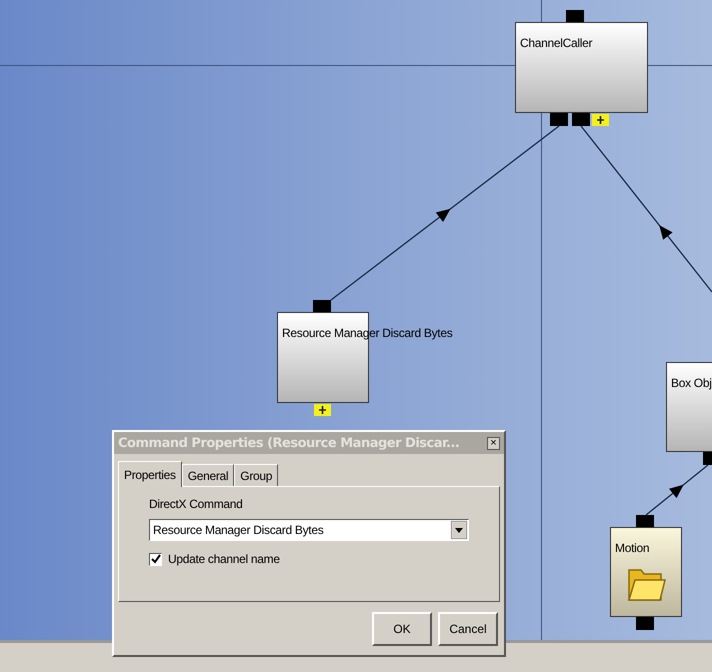  What do you see at coordinates (224, 559) in the screenshot?
I see `checkbox-label: Update channel name` at bounding box center [224, 559].